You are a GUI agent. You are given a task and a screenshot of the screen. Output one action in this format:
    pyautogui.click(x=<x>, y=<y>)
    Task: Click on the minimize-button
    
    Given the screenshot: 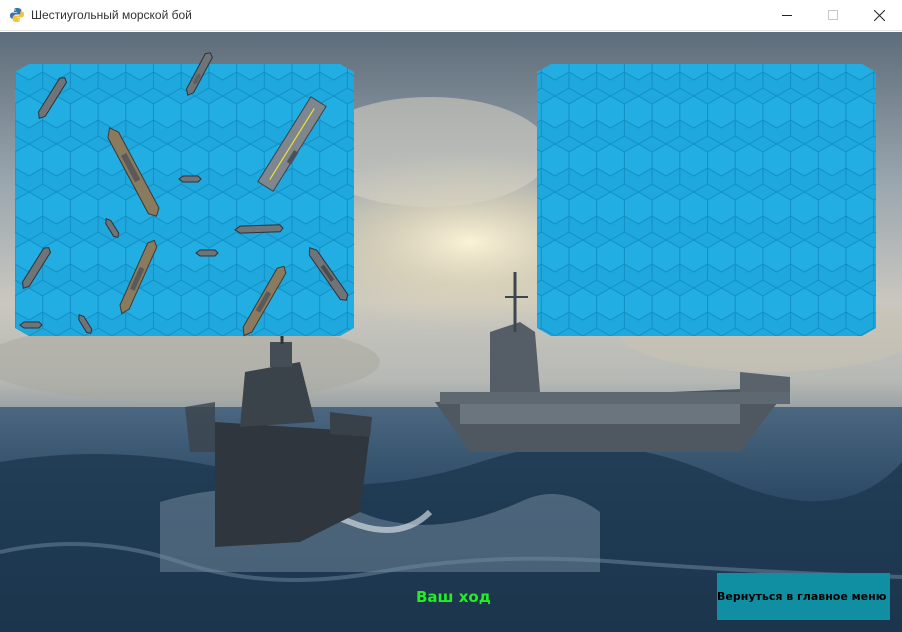 What is the action you would take?
    pyautogui.click(x=787, y=15)
    